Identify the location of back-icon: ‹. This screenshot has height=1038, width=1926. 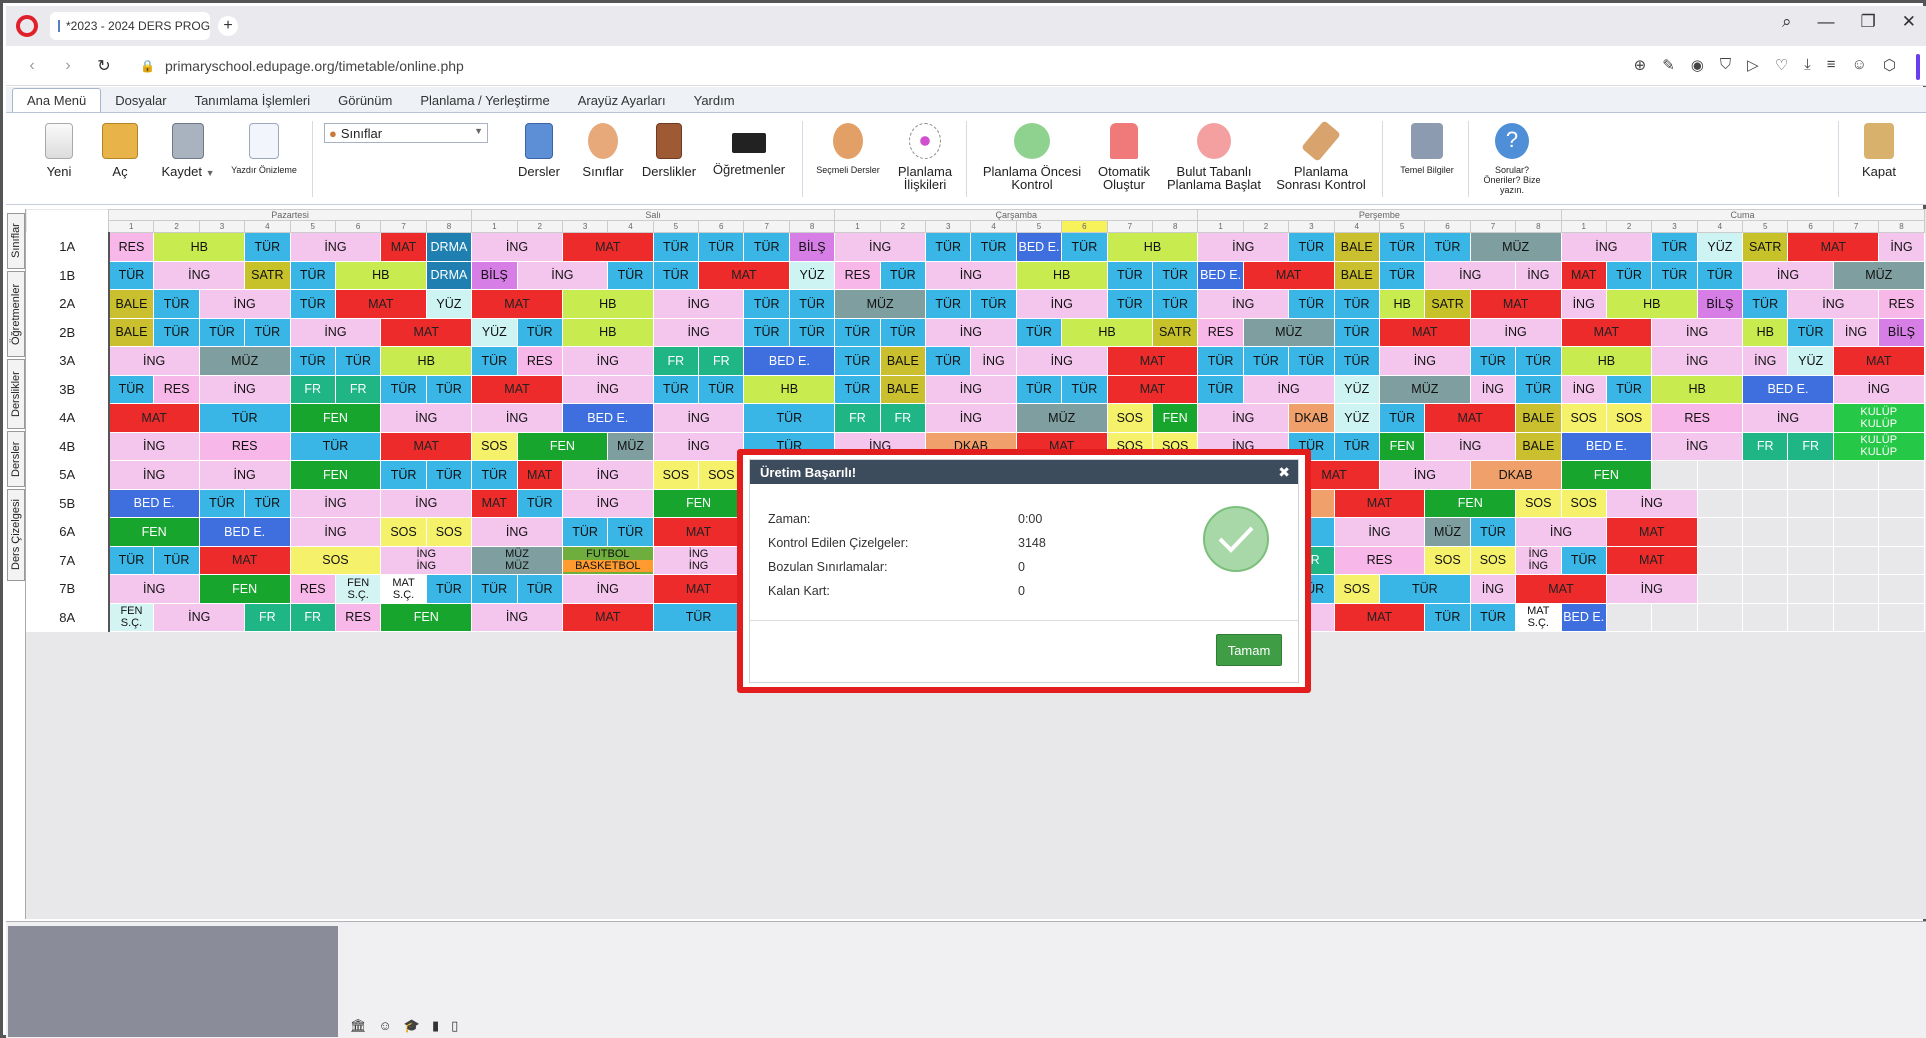
(32, 66).